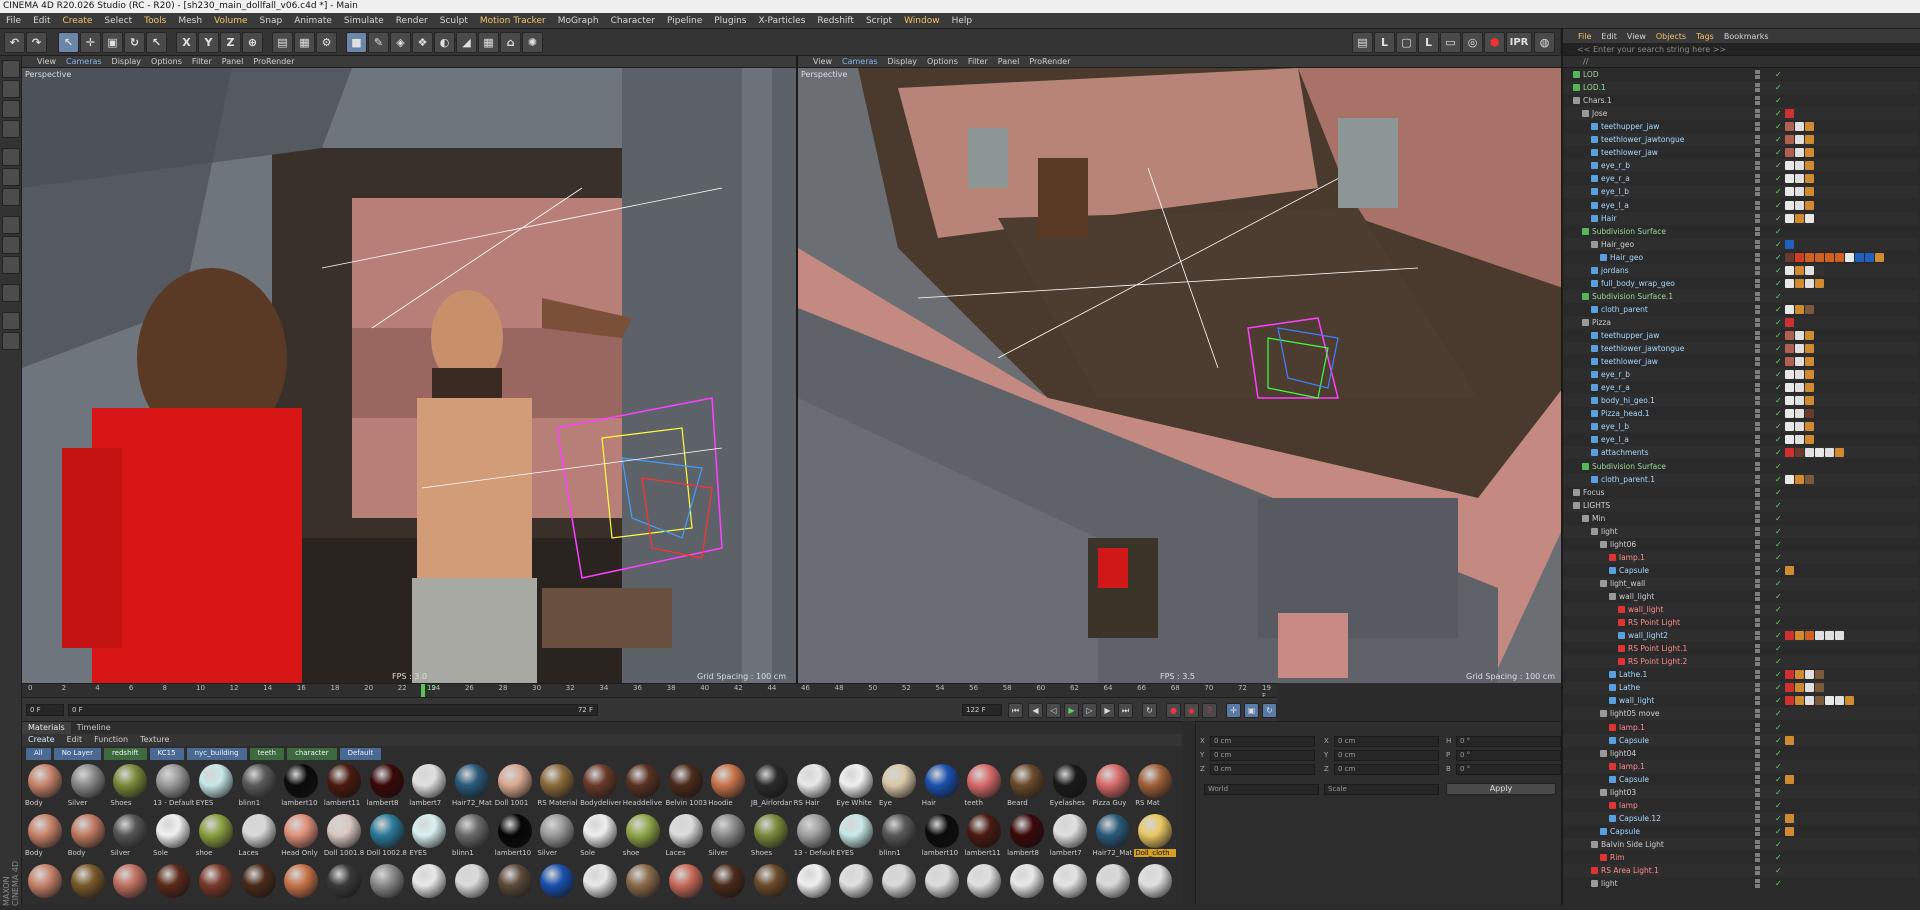  What do you see at coordinates (155, 21) in the screenshot?
I see `menu-tools: Tools` at bounding box center [155, 21].